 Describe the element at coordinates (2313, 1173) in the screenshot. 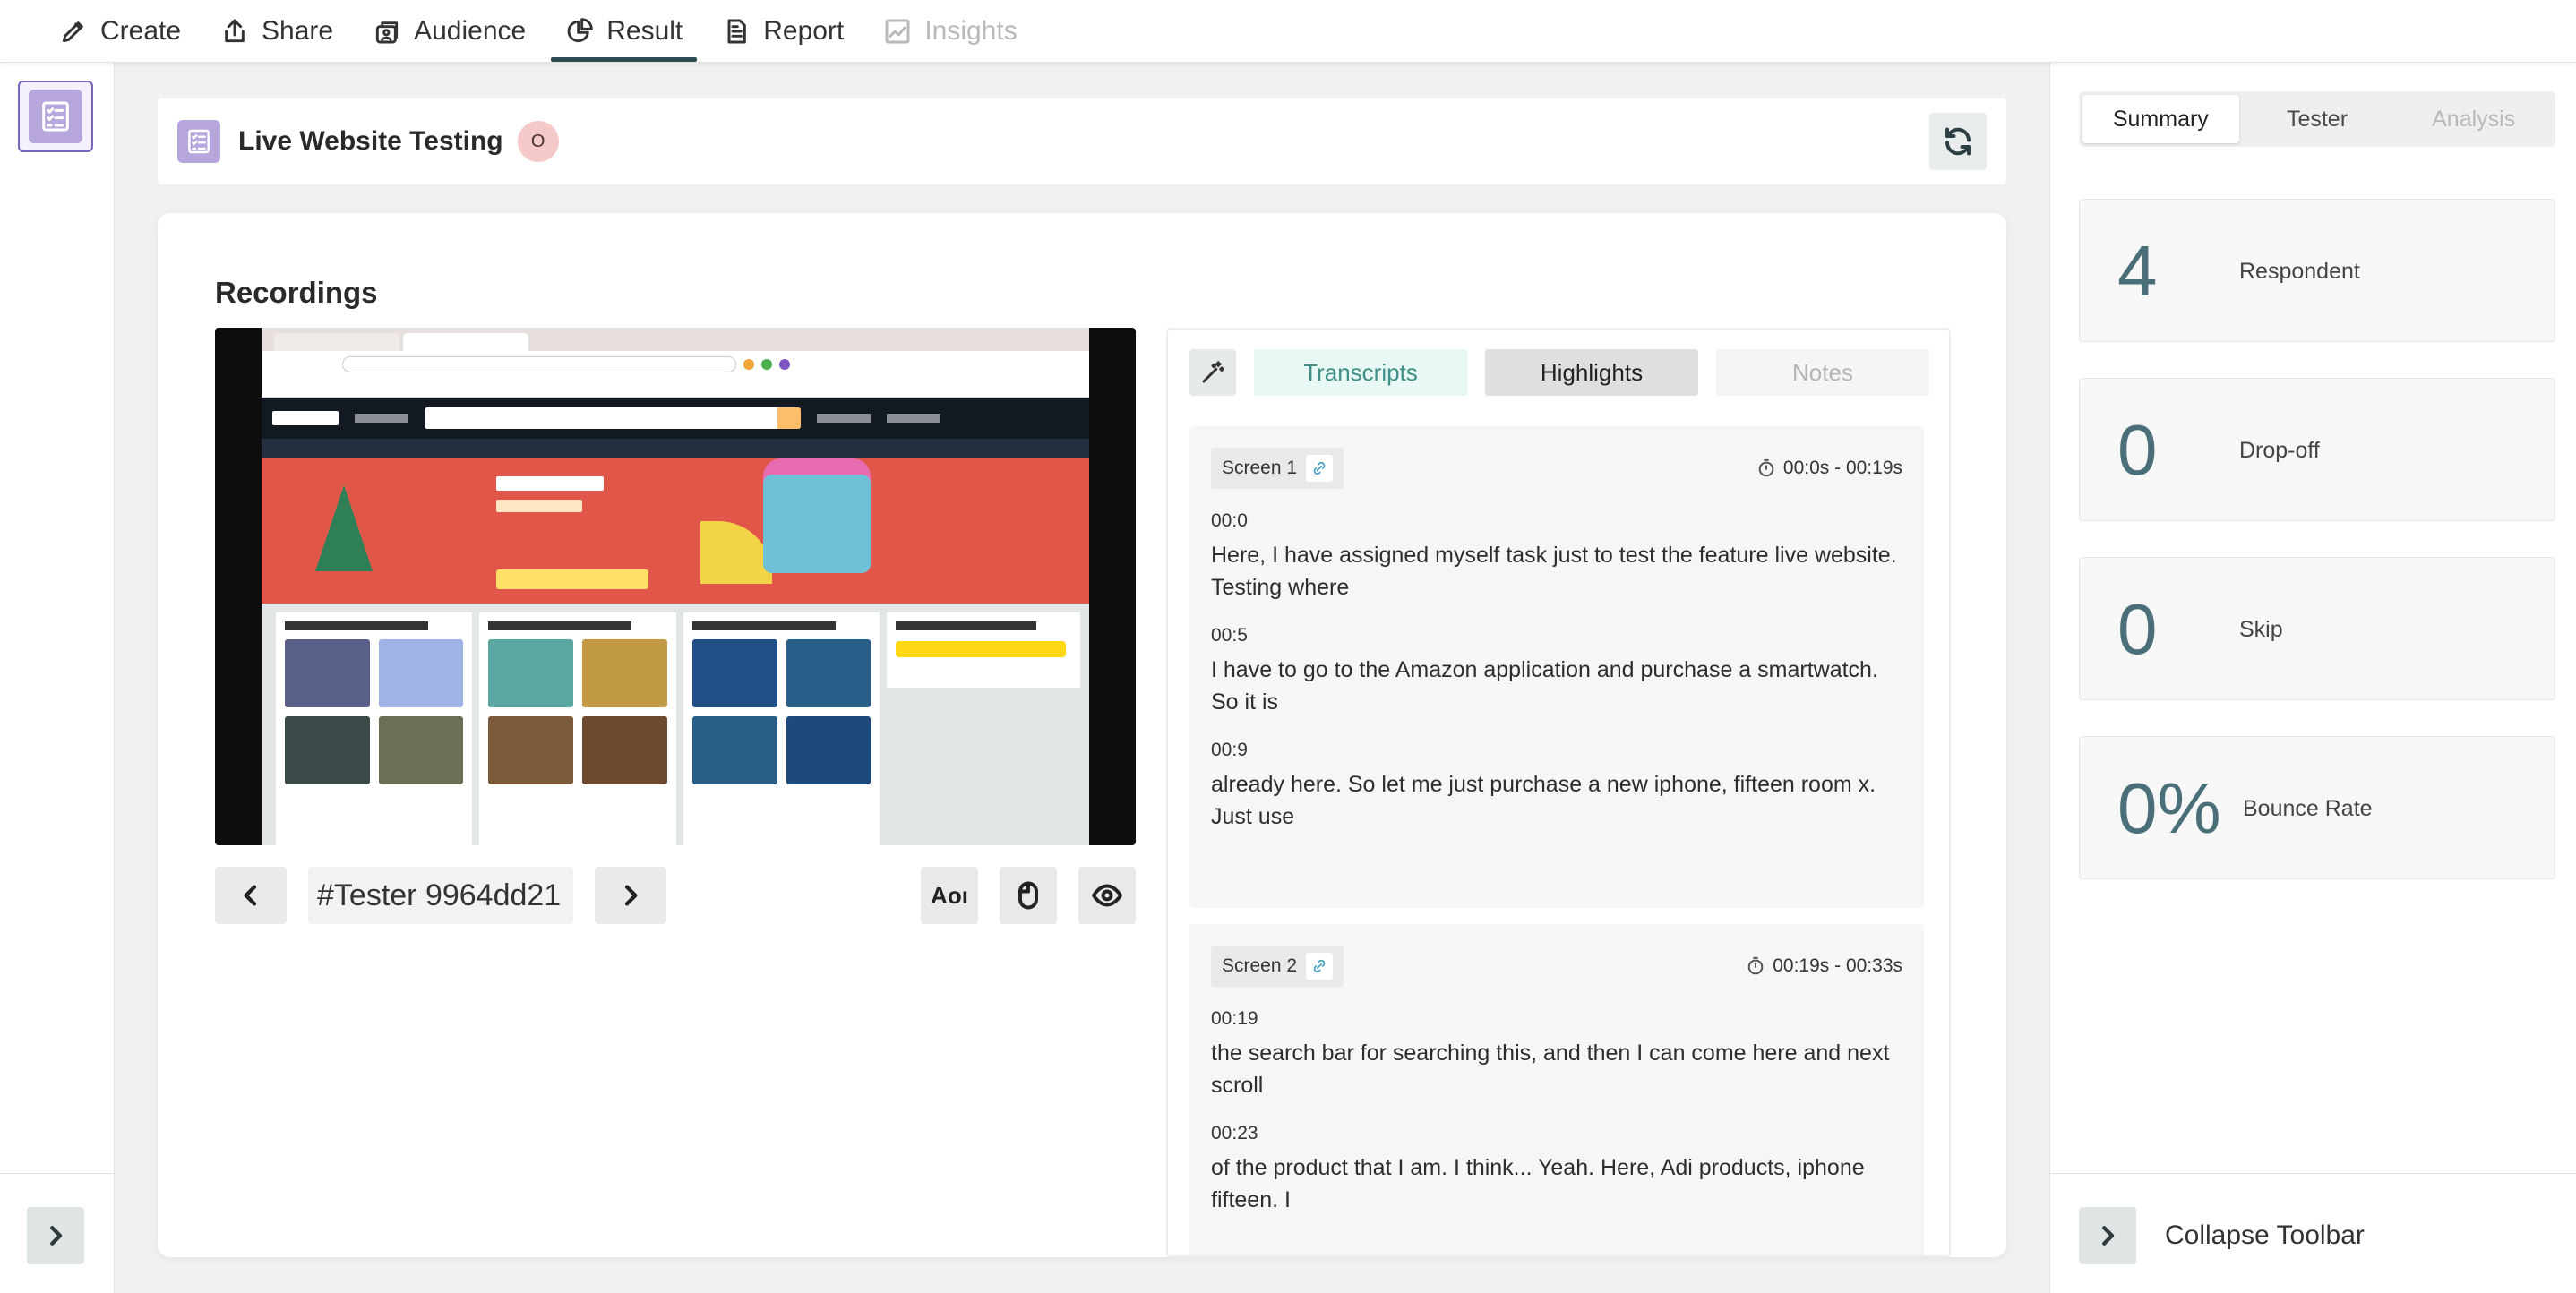

I see `sidebar-divider` at that location.